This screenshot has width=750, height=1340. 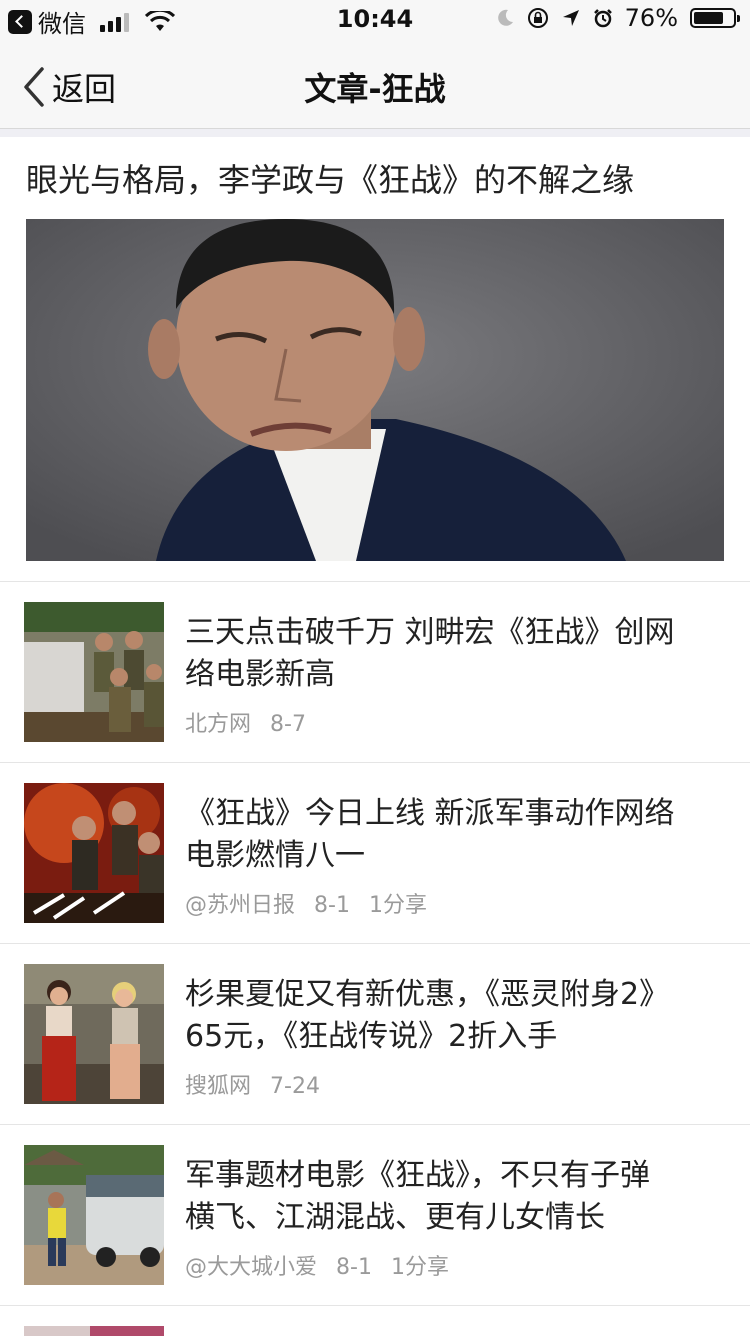 I want to click on featured-title: 眼光与格局，李学政与《狂战》的不解之缘, so click(x=330, y=180).